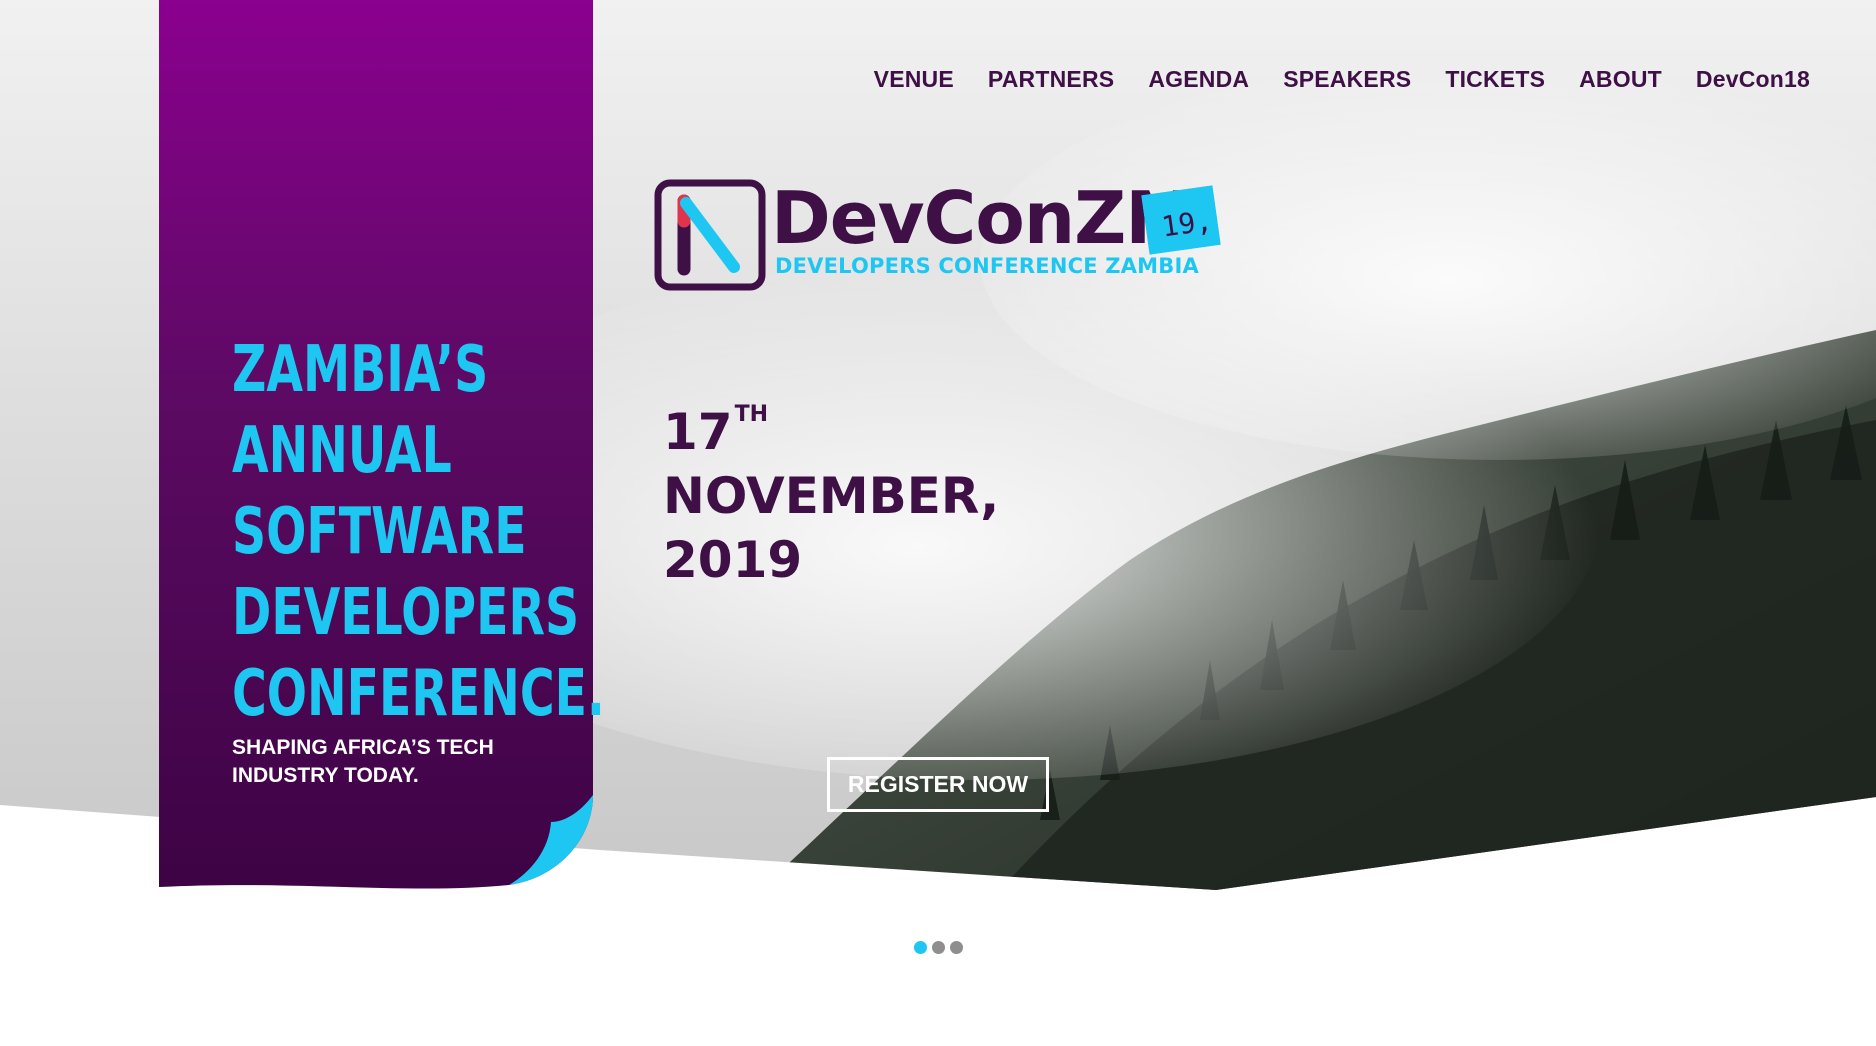  What do you see at coordinates (710, 235) in the screenshot?
I see `logo-mark-icon` at bounding box center [710, 235].